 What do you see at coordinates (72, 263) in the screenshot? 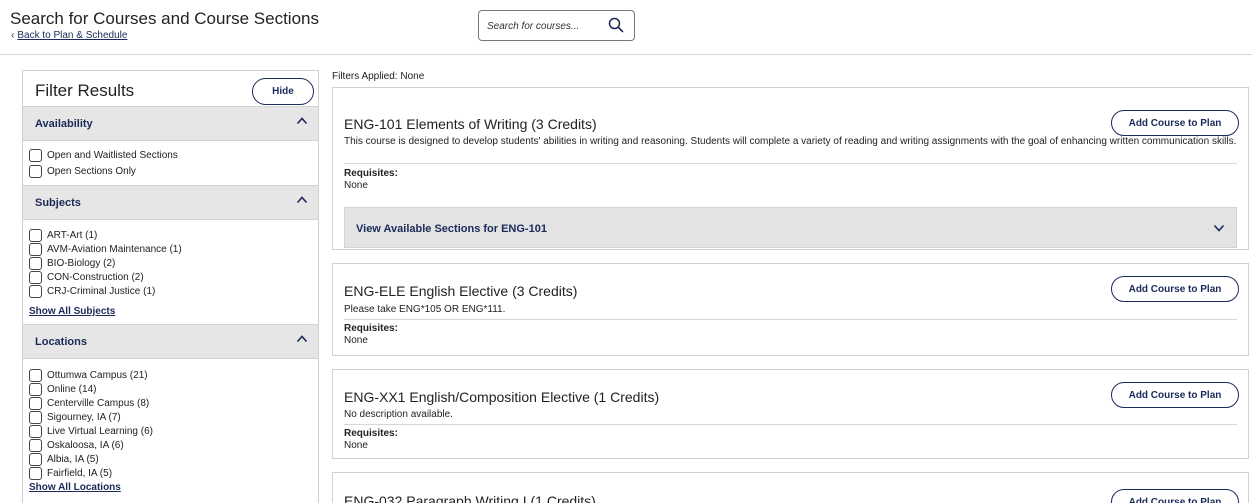
I see `subject-option: BIO-Biology (2)` at bounding box center [72, 263].